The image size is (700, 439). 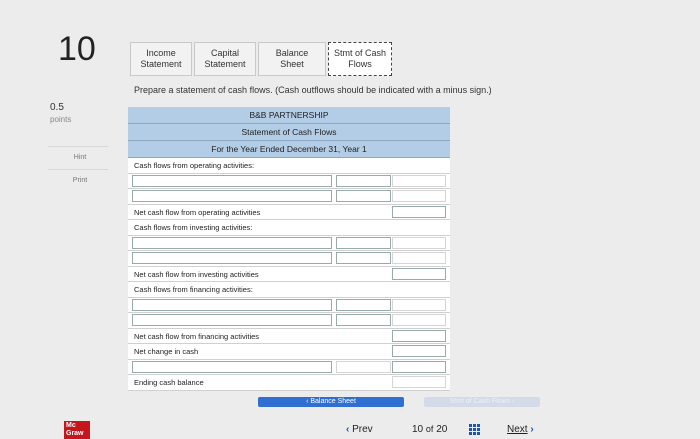 What do you see at coordinates (419, 382) in the screenshot?
I see `ending-cash-input` at bounding box center [419, 382].